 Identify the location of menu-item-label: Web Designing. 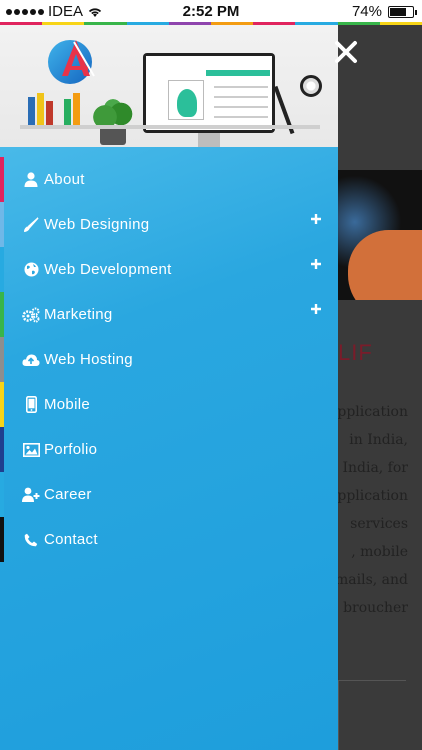
(97, 224).